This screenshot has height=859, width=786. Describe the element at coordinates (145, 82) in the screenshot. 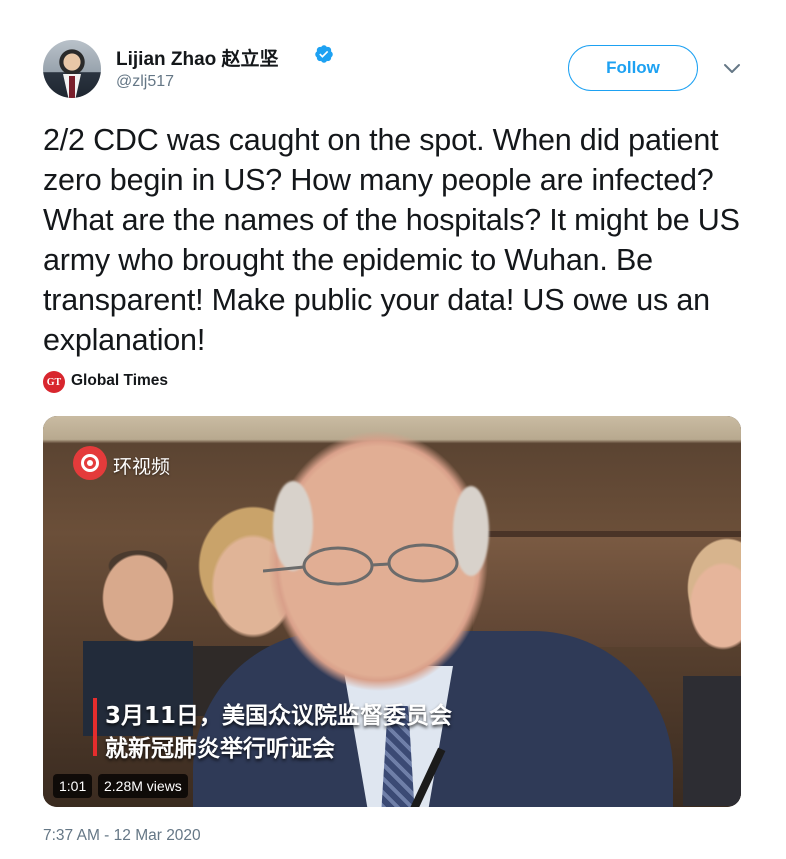

I see `author-handle: @zlj517` at that location.